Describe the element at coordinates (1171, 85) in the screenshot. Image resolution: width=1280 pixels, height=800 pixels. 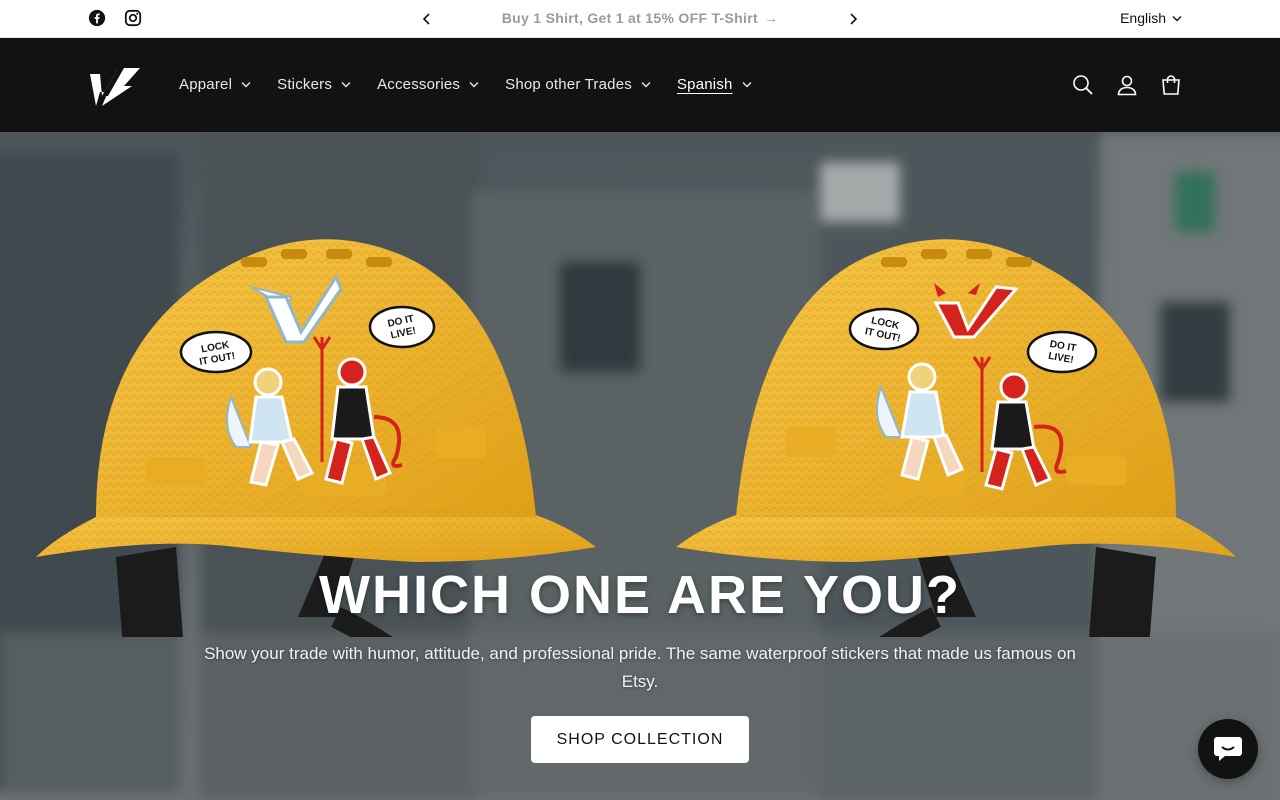
I see `cart-icon` at that location.